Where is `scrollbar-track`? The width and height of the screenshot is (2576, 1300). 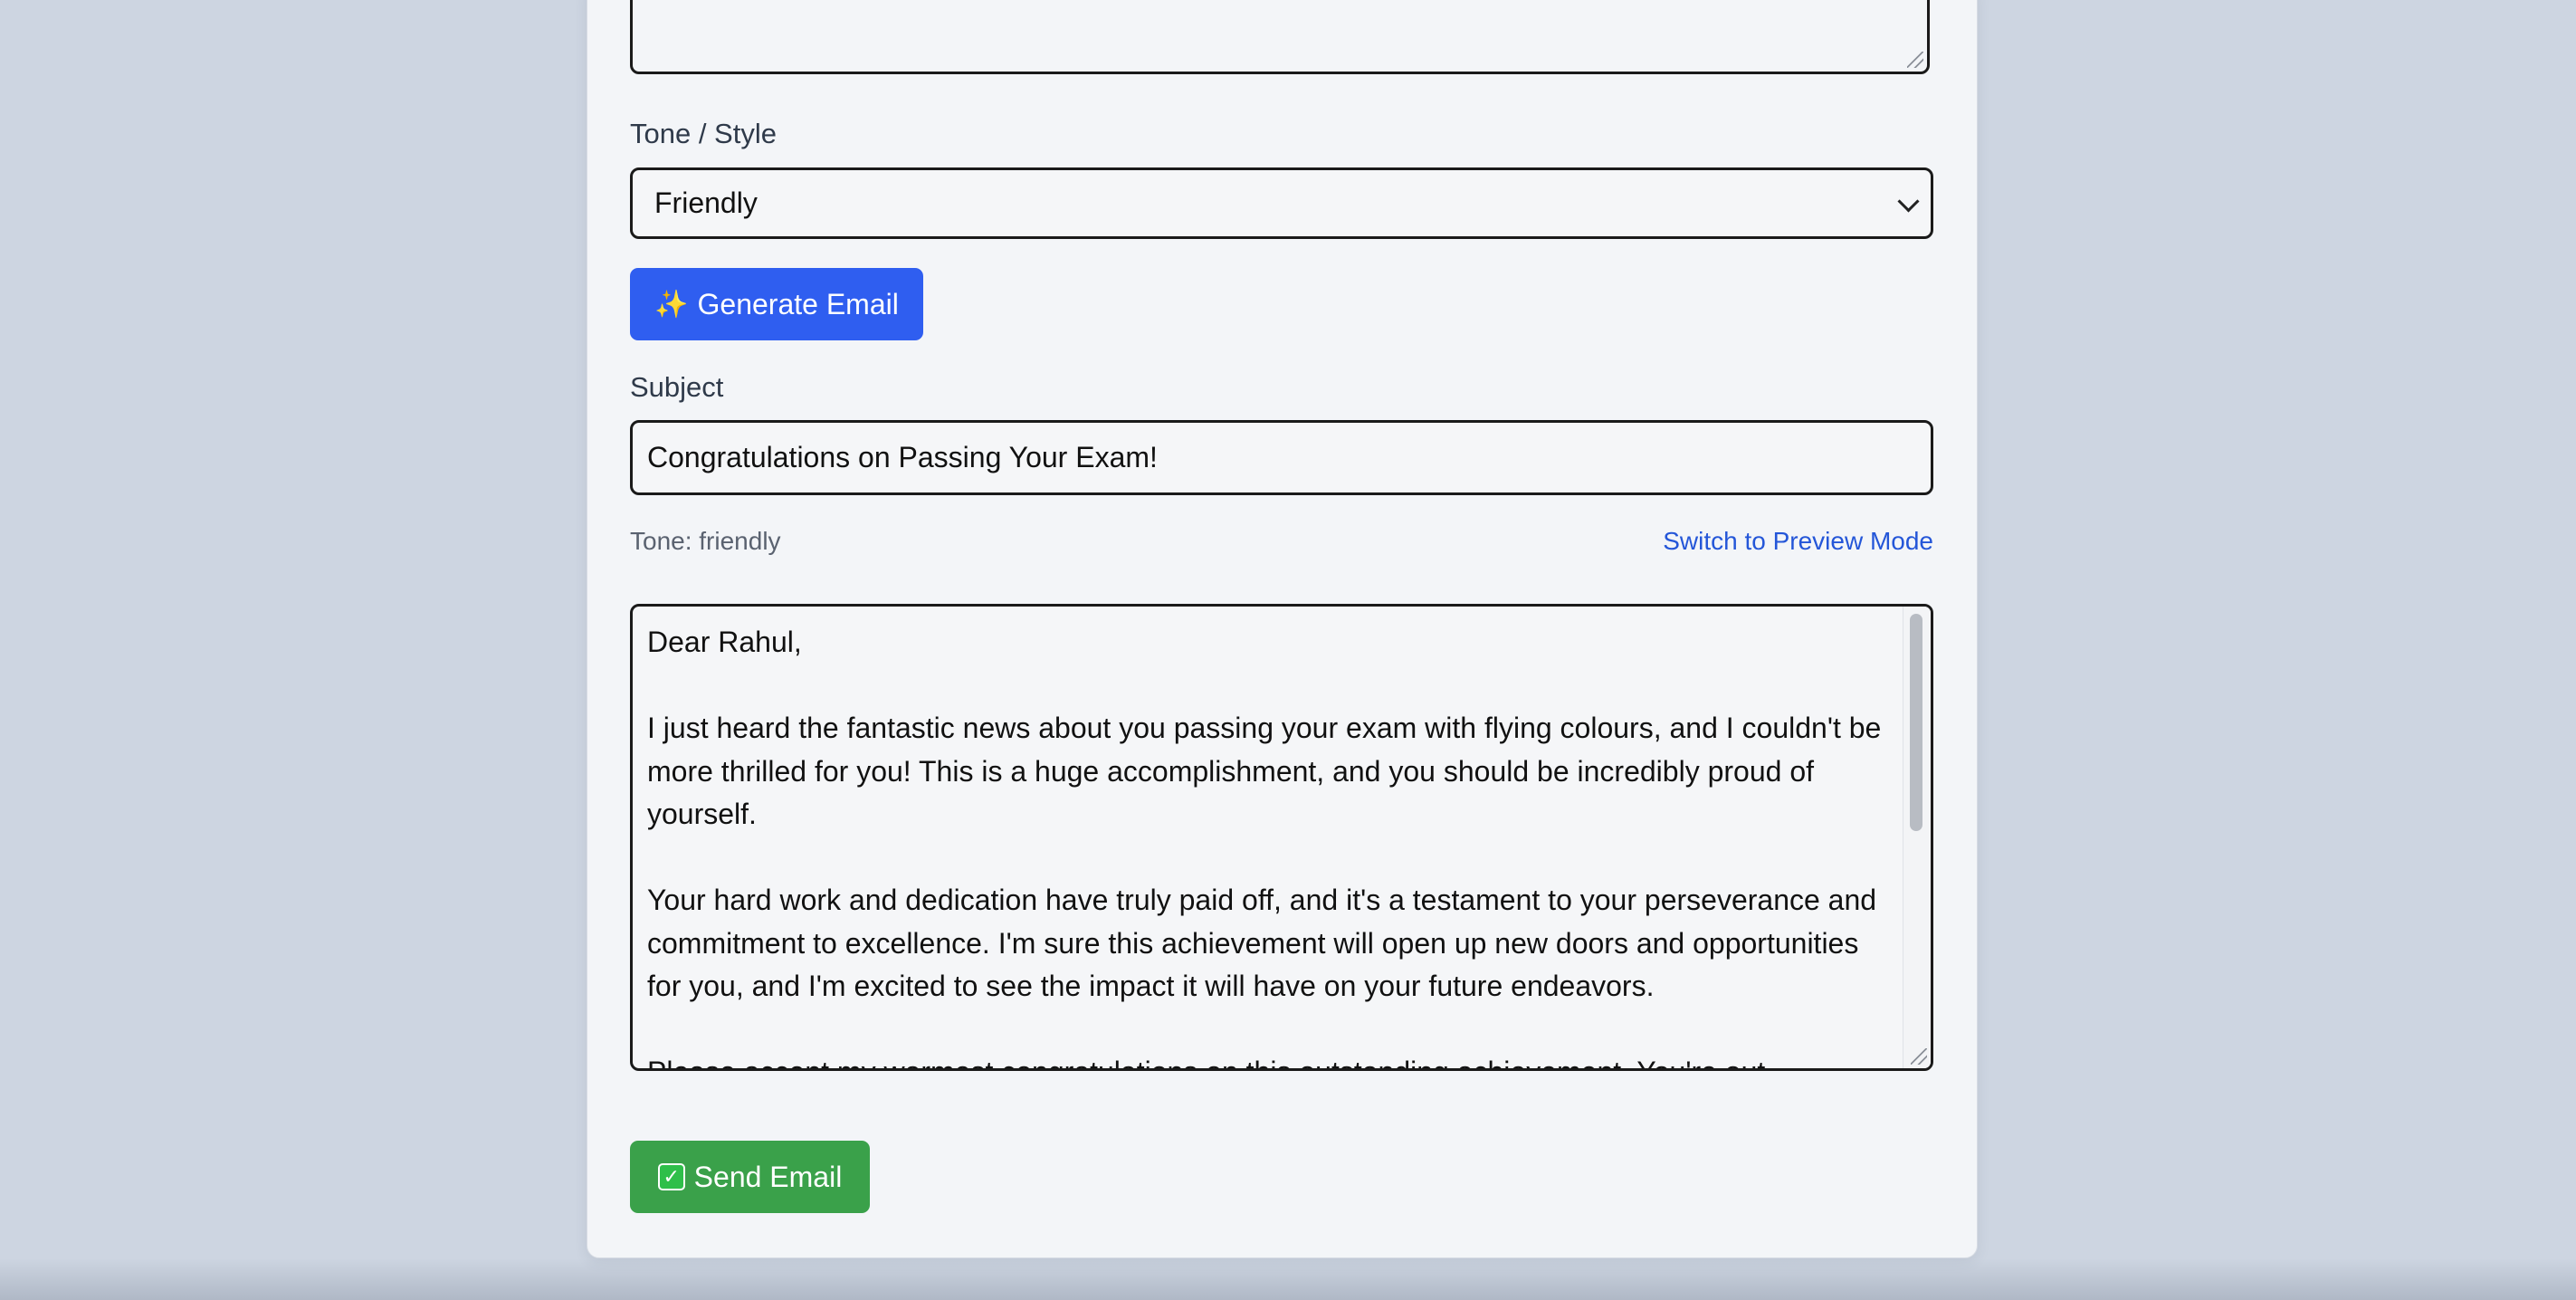 scrollbar-track is located at coordinates (1917, 837).